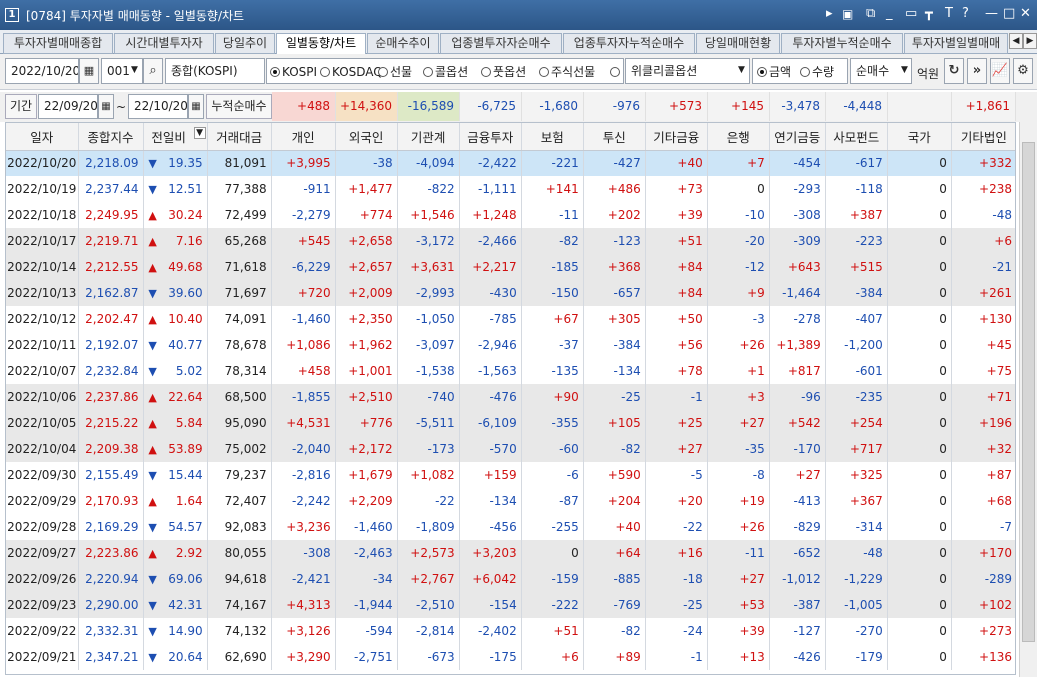 The image size is (1037, 677). I want to click on column-header: 사모펀드, so click(856, 137).